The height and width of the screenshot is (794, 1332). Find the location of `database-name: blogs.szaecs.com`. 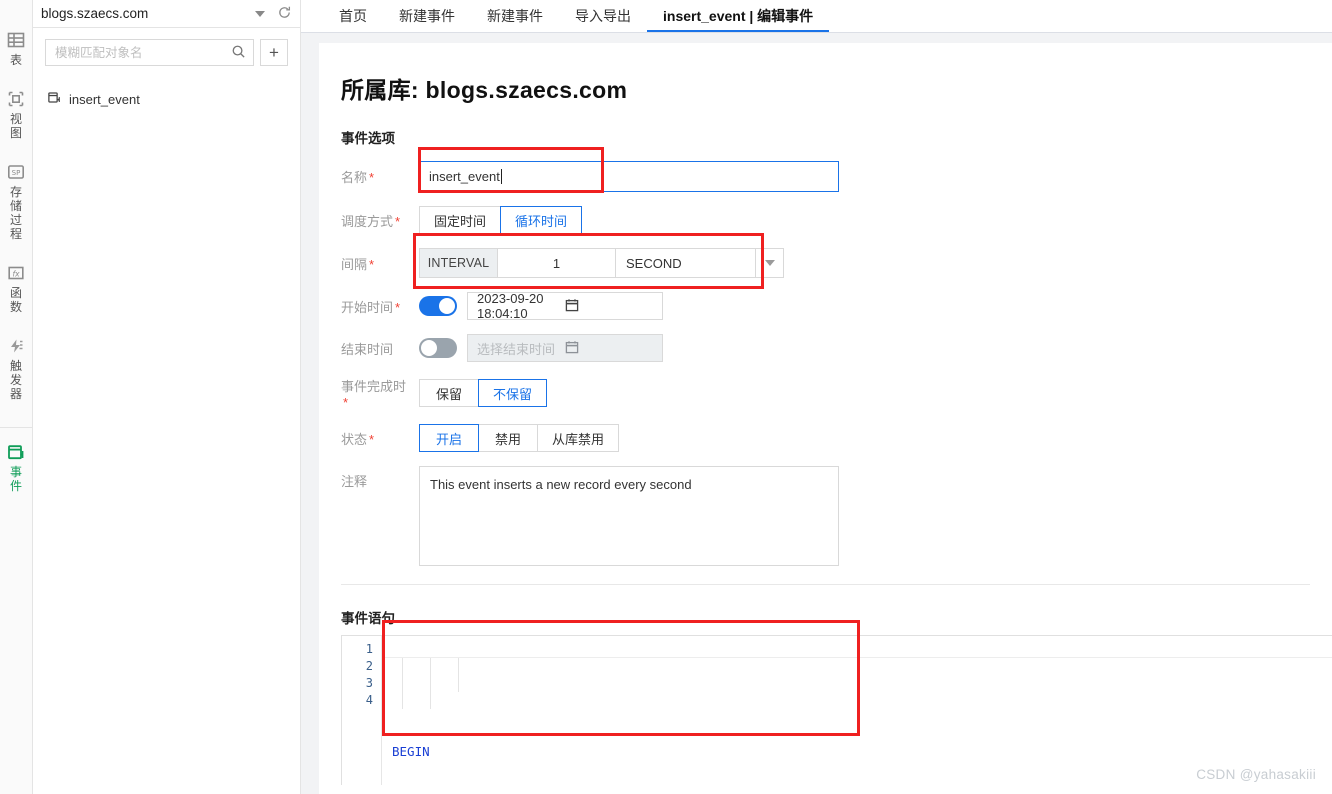

database-name: blogs.szaecs.com is located at coordinates (95, 13).